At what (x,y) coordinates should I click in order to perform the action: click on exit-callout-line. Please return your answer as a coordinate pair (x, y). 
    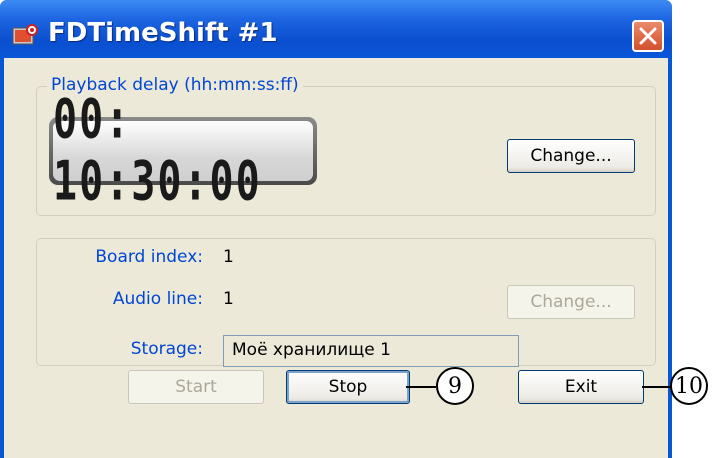
    Looking at the image, I should click on (657, 387).